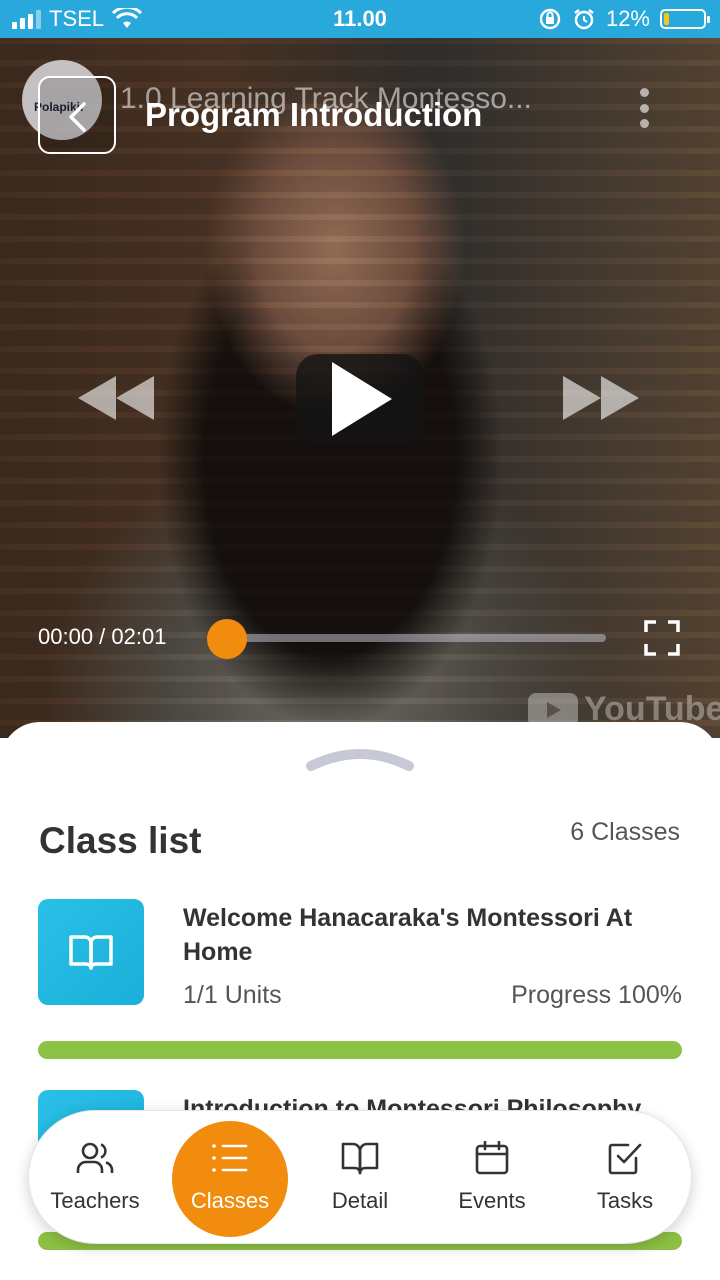 This screenshot has width=720, height=1280. I want to click on rotation-lock-icon, so click(550, 19).